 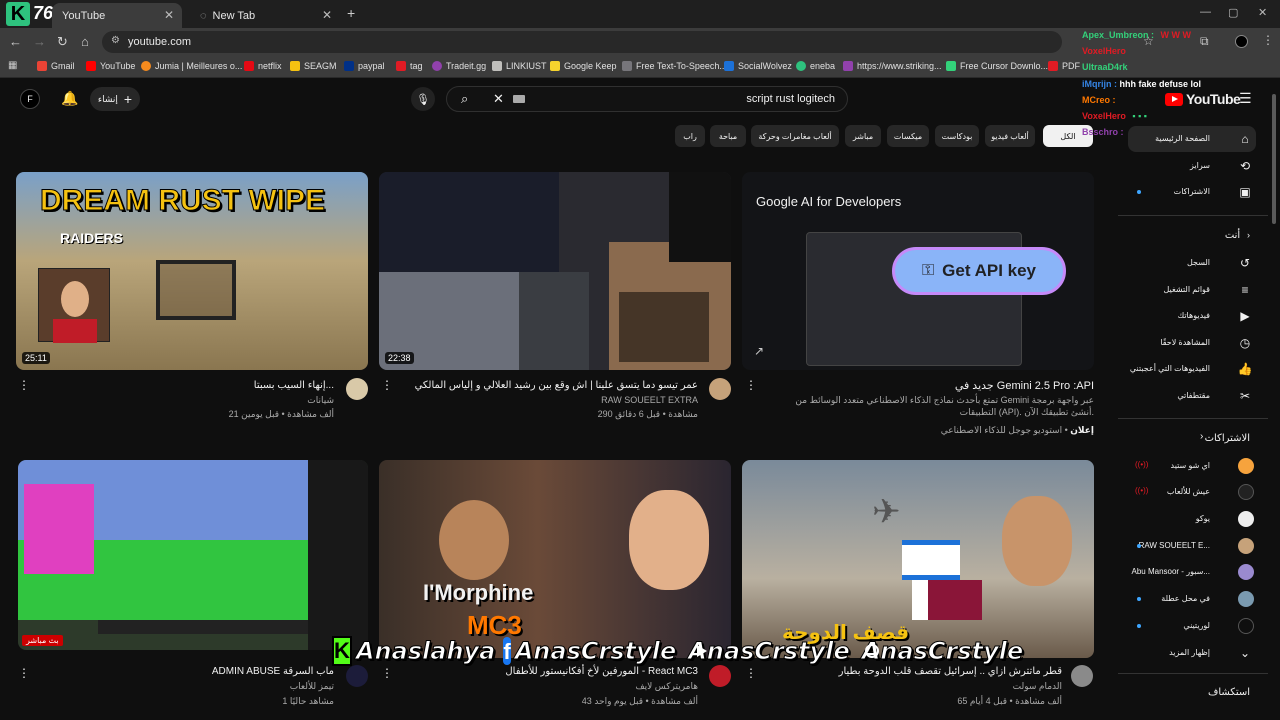 I want to click on sidebar-subscription: يوكو, so click(x=1203, y=518).